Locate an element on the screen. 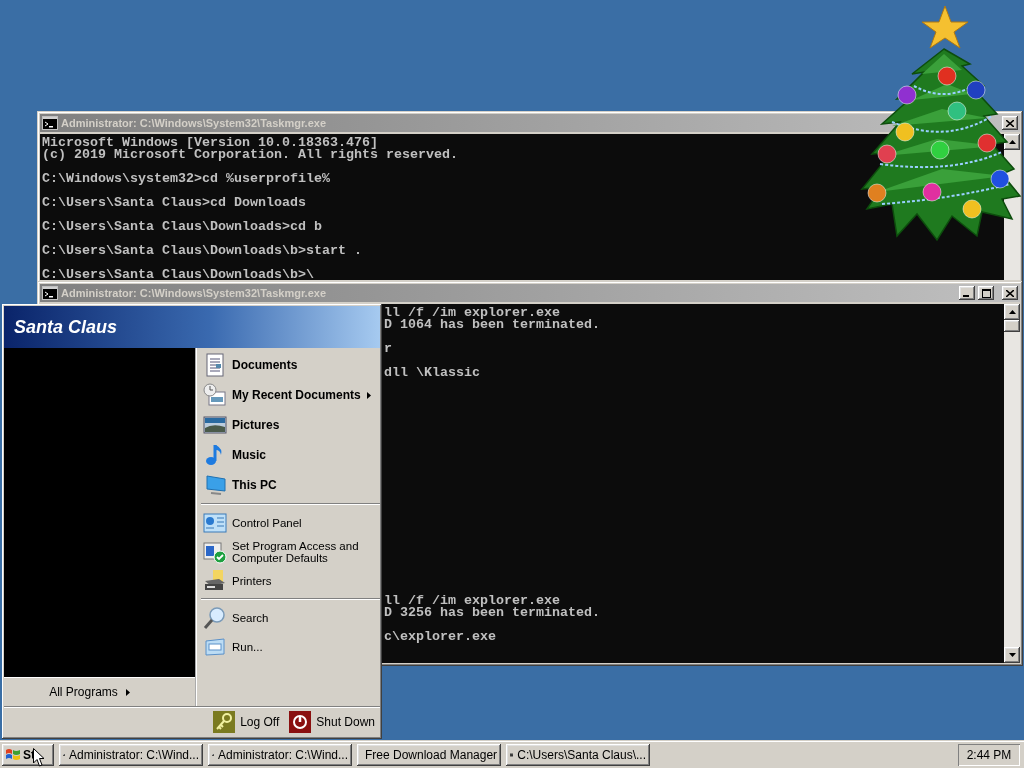 This screenshot has height=768, width=1024. maximize-button is located at coordinates (986, 293).